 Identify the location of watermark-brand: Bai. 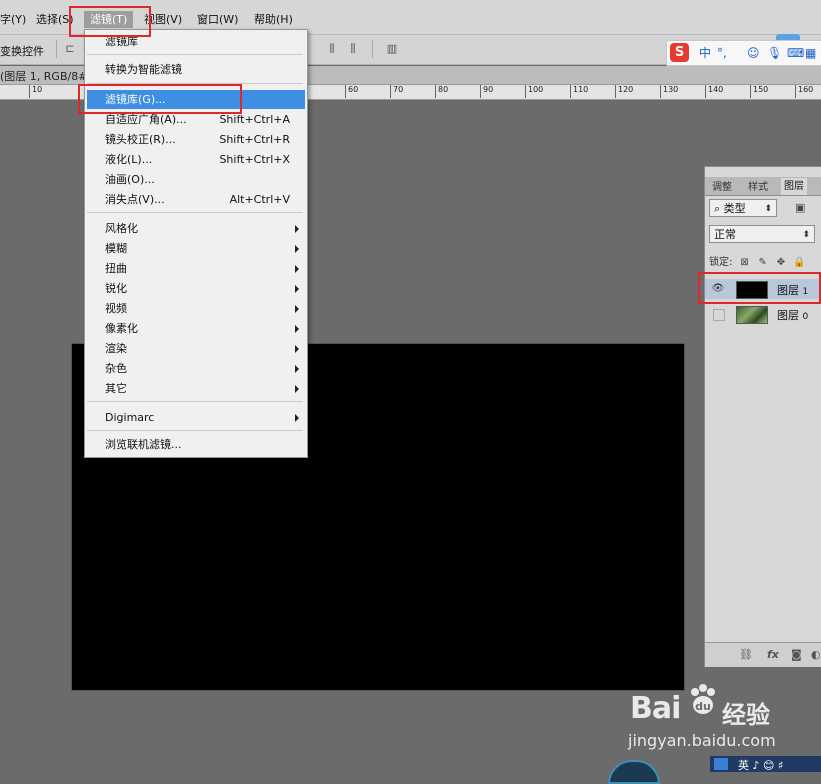
(655, 708).